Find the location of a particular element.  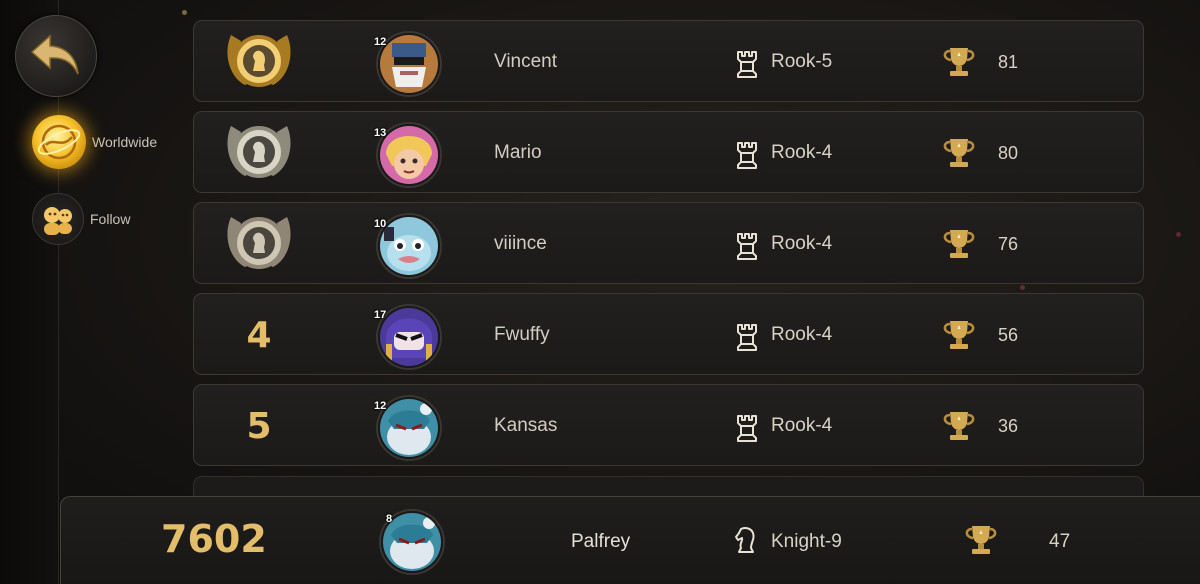

player-name: Fwuffy is located at coordinates (522, 334).